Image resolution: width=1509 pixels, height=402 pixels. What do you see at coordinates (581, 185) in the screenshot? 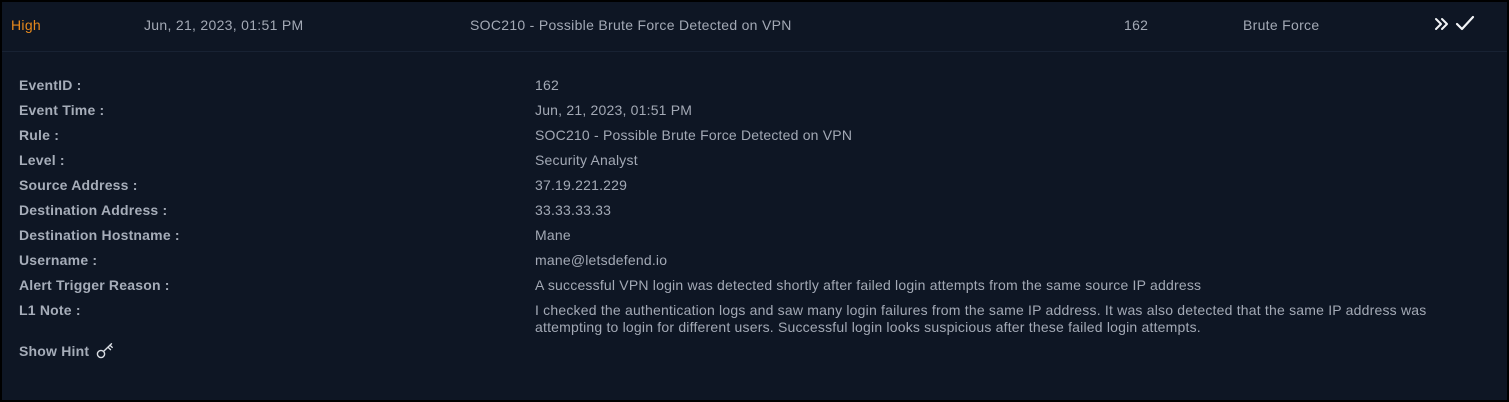
I see `detail-value: 37.19.221.229` at bounding box center [581, 185].